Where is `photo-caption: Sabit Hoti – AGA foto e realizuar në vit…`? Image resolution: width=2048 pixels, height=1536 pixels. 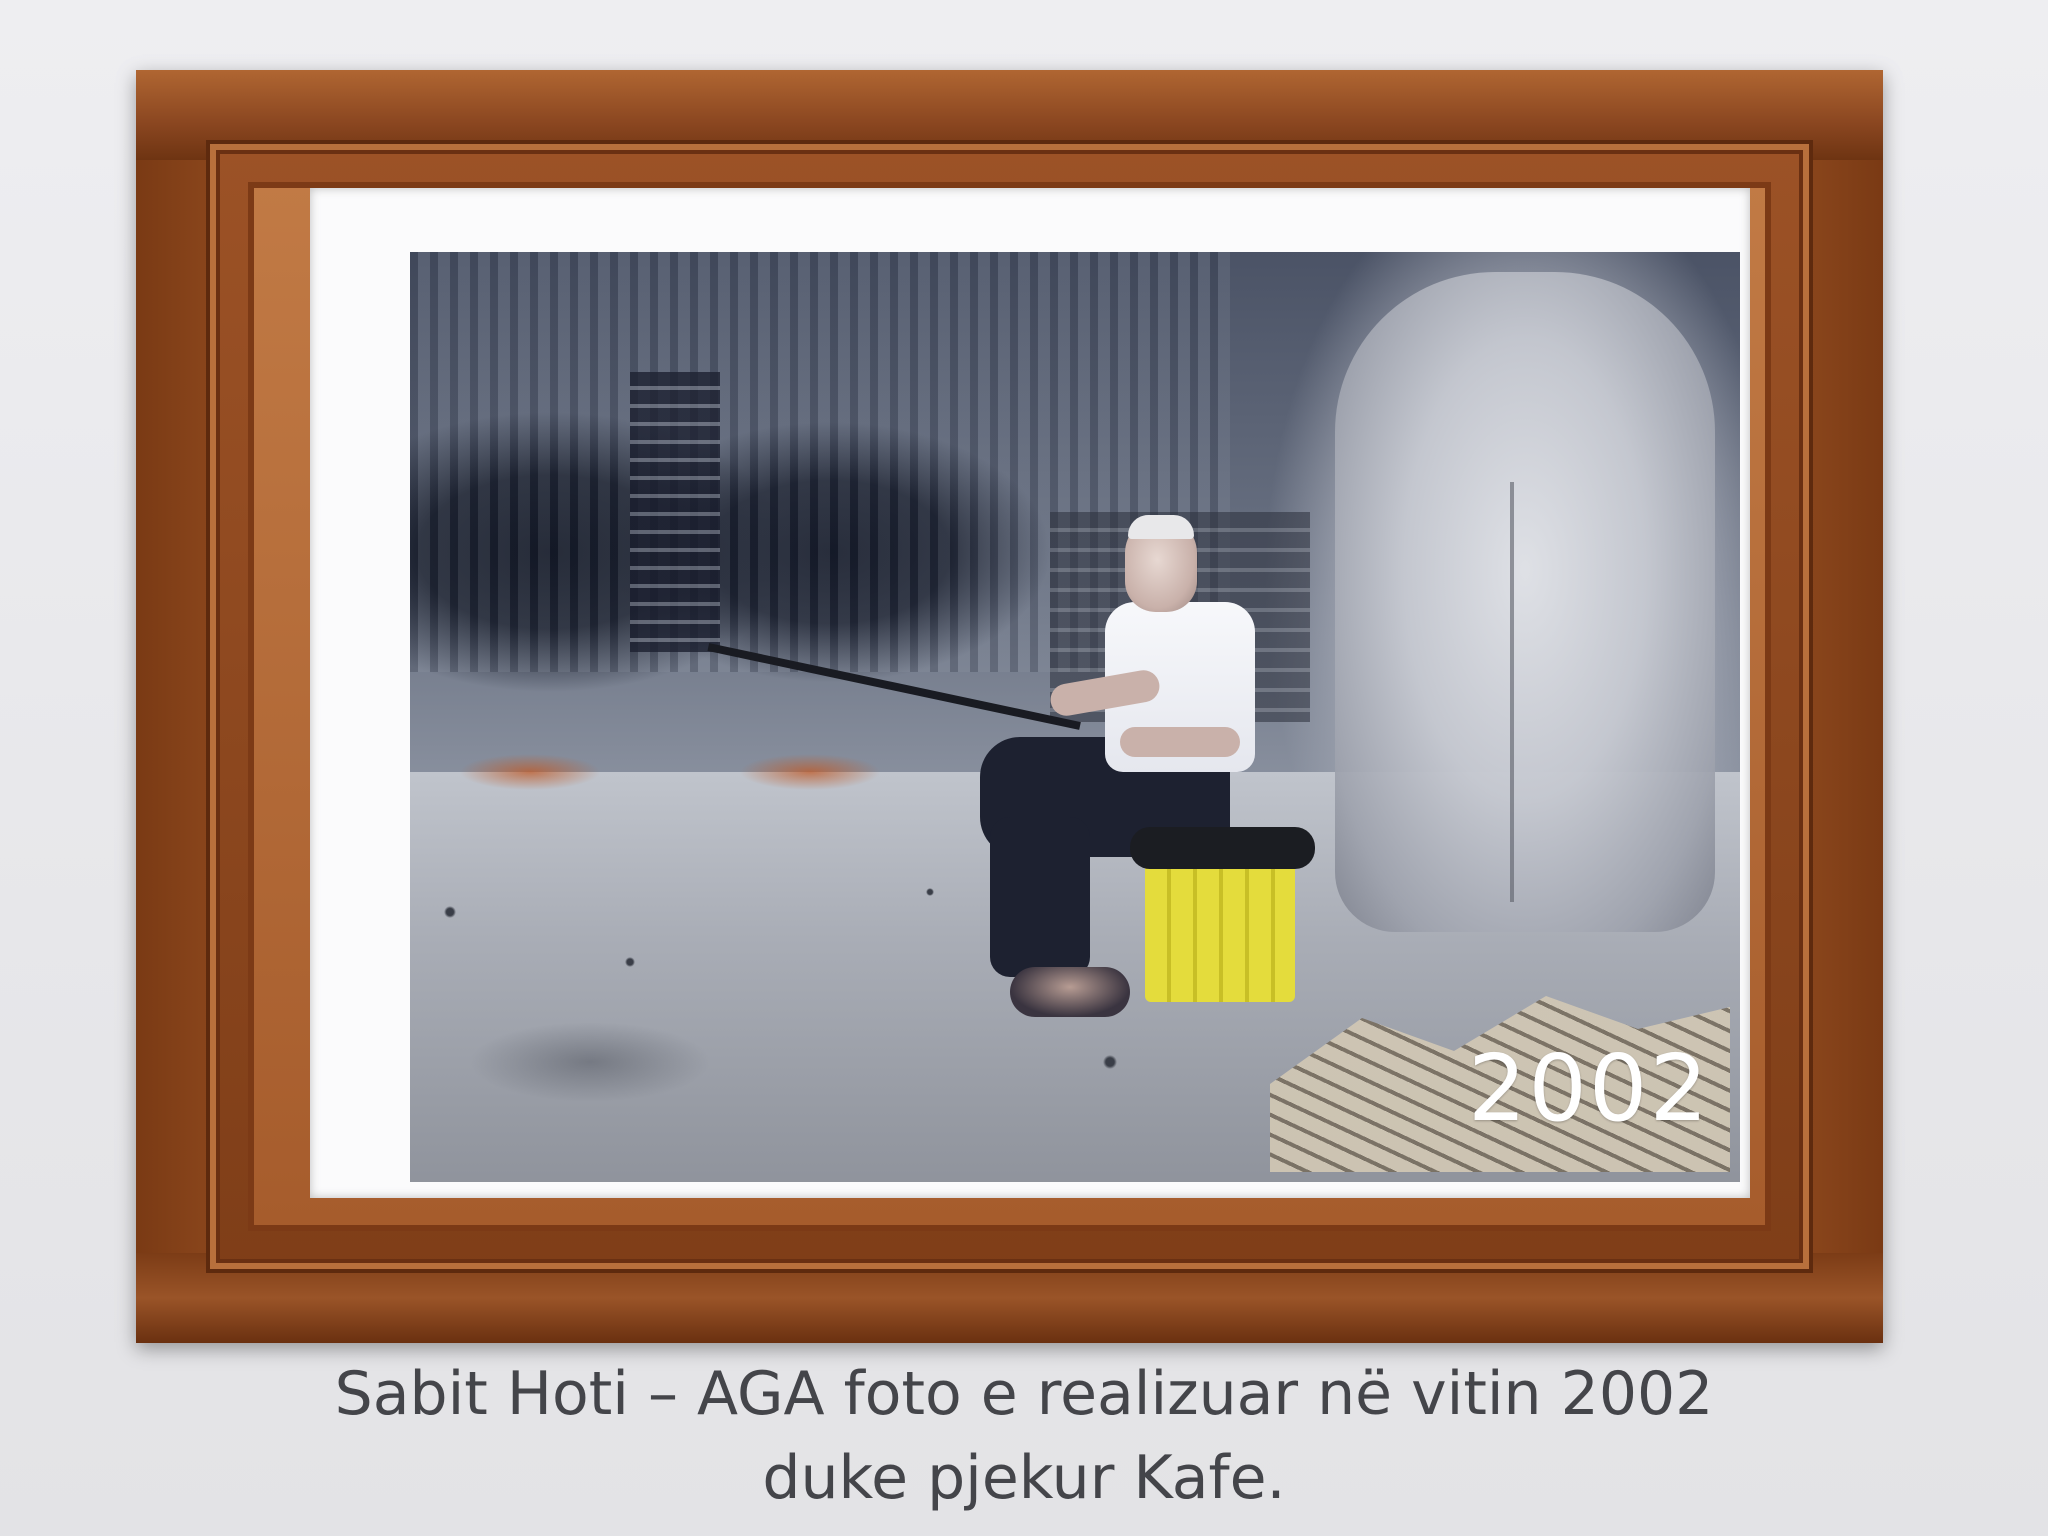 photo-caption: Sabit Hoti – AGA foto e realizuar në vit… is located at coordinates (1024, 1436).